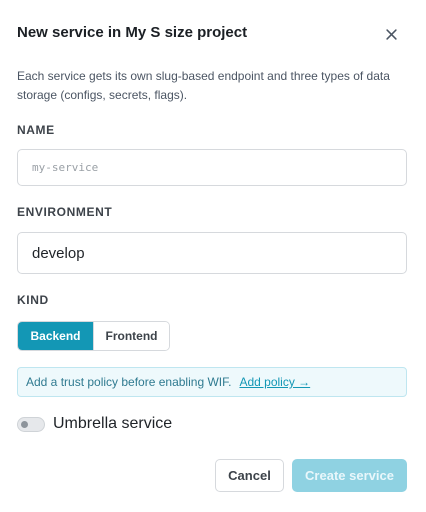 The width and height of the screenshot is (426, 512). Describe the element at coordinates (58, 253) in the screenshot. I see `environment-value: develop` at that location.